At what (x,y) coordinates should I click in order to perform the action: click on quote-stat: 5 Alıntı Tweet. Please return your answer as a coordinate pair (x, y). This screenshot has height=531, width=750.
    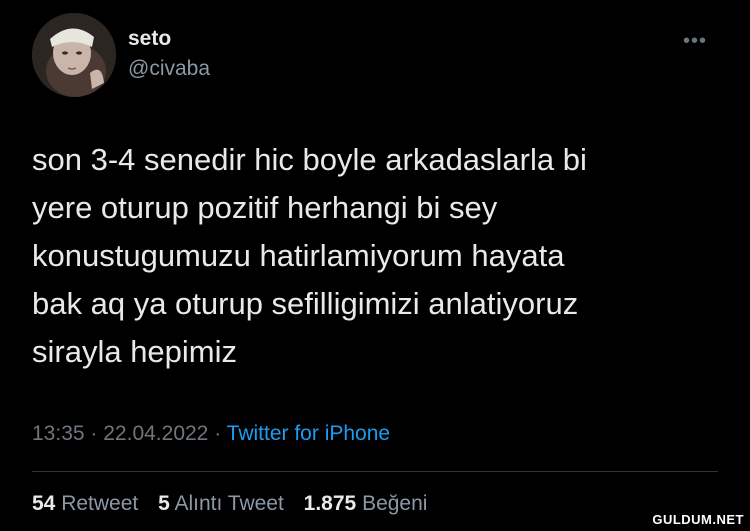
    Looking at the image, I should click on (221, 503).